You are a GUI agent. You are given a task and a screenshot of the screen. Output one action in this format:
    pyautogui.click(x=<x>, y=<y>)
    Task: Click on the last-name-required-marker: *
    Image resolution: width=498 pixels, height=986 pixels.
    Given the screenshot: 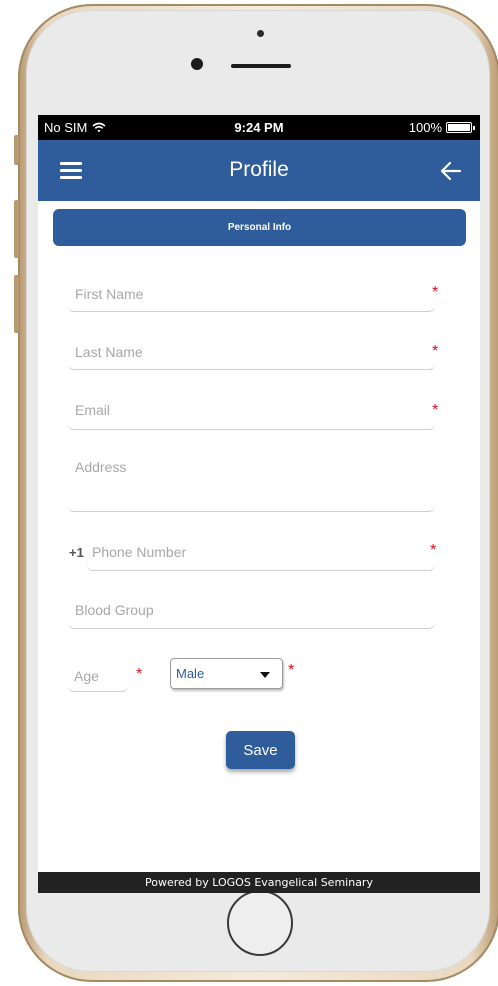 What is the action you would take?
    pyautogui.click(x=435, y=351)
    